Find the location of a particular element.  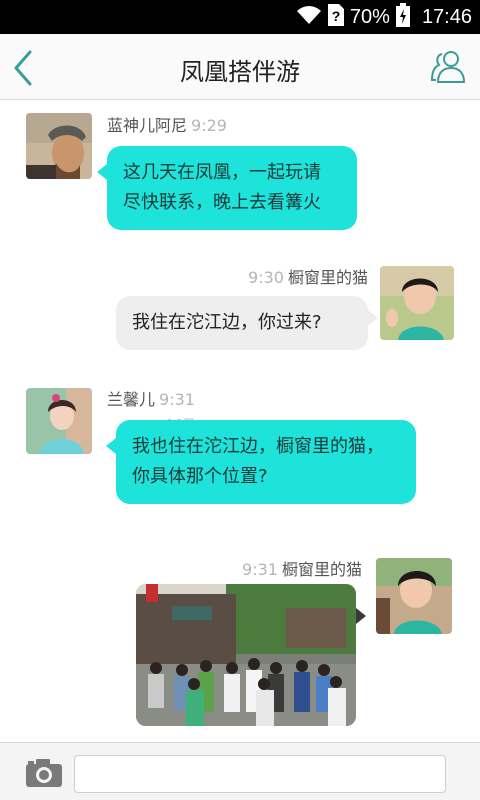

sender-name: 蓝神儿阿尼 is located at coordinates (147, 125).